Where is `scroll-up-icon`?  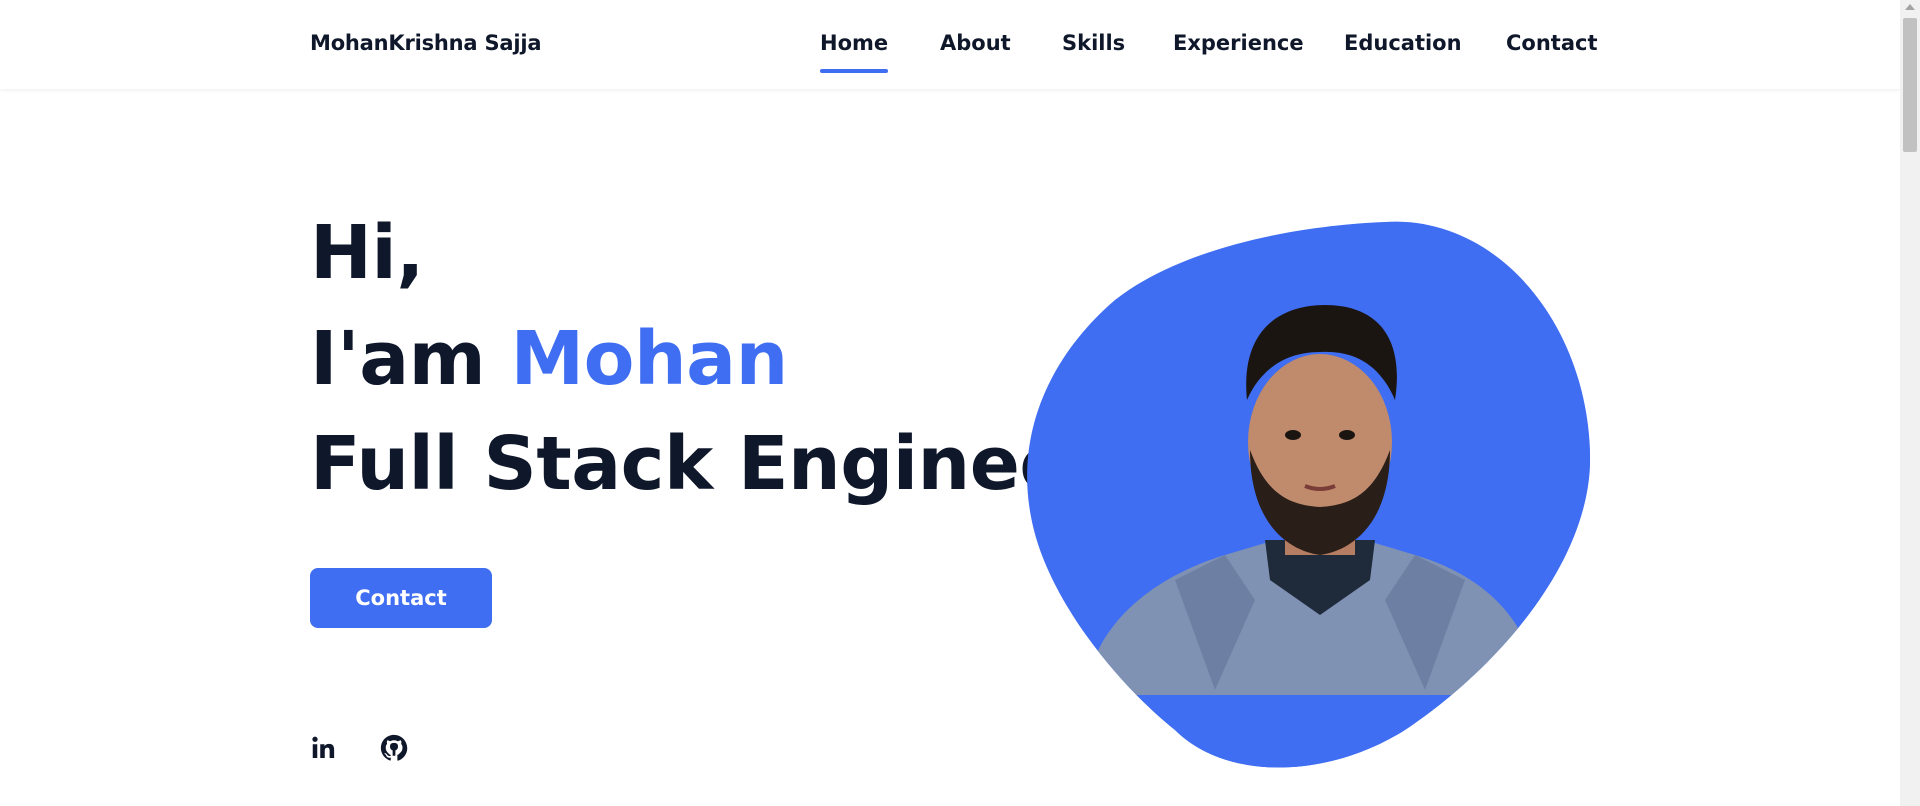 scroll-up-icon is located at coordinates (1910, 7).